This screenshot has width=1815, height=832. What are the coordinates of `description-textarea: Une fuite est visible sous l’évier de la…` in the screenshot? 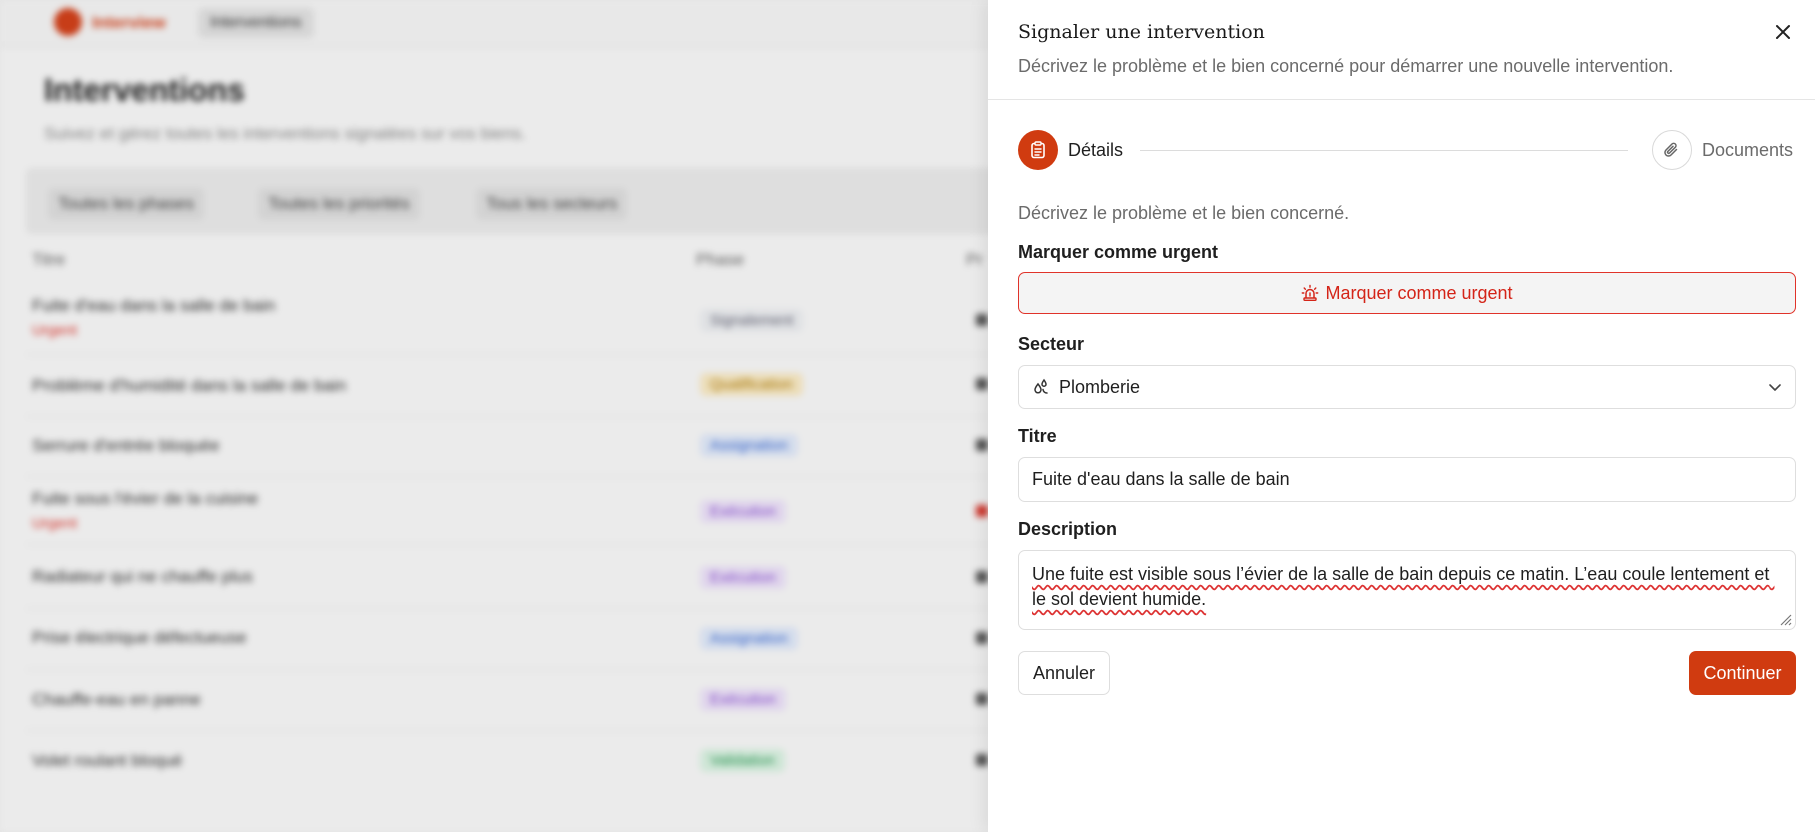 It's located at (1407, 590).